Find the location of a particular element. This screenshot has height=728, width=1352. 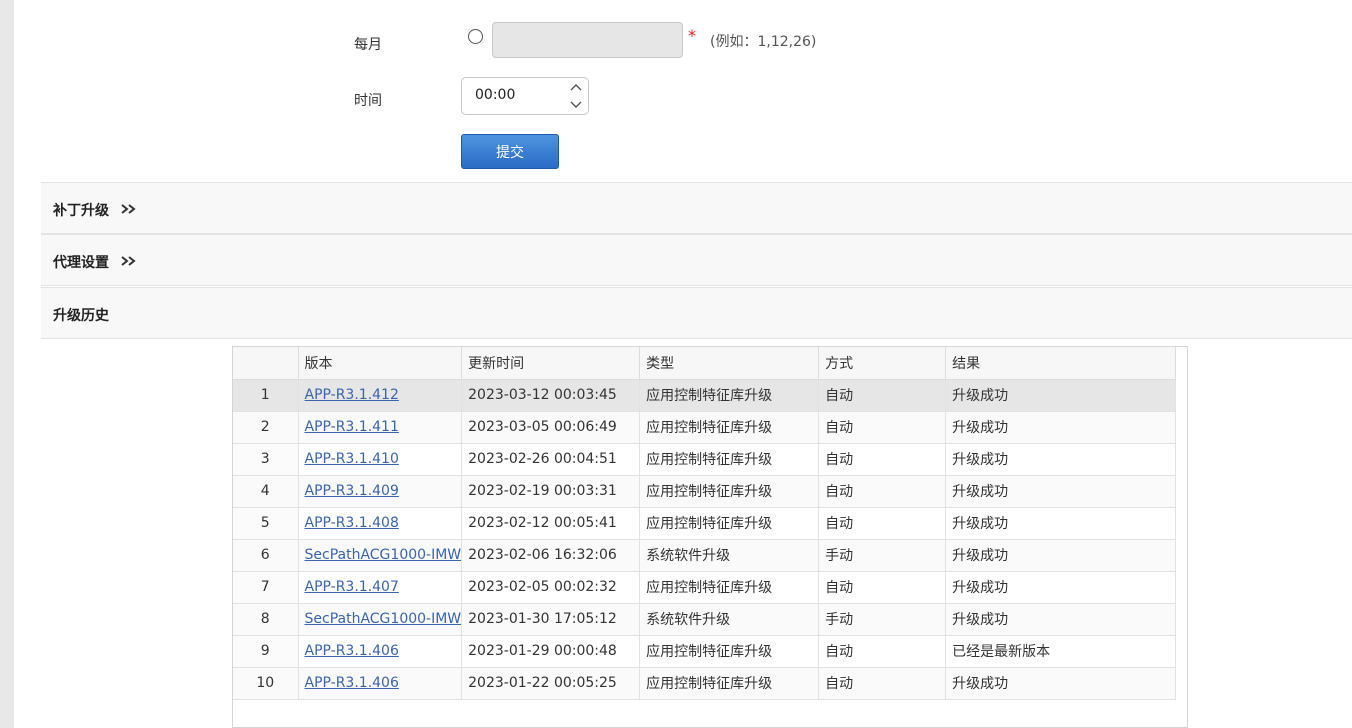

chevron-down-icon is located at coordinates (576, 104).